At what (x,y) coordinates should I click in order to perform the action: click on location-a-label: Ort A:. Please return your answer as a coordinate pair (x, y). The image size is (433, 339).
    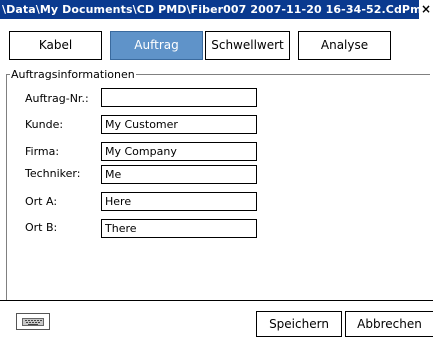
    Looking at the image, I should click on (41, 201).